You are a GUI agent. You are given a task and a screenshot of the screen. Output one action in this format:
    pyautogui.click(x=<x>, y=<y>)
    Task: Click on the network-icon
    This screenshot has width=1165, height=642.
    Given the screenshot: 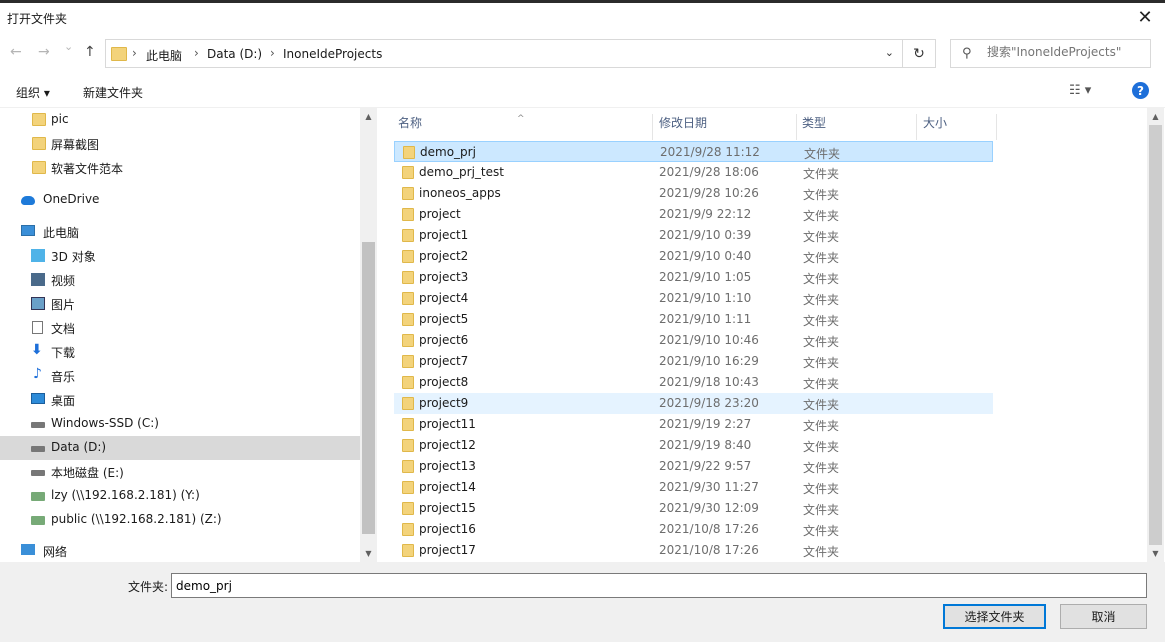 What is the action you would take?
    pyautogui.click(x=28, y=549)
    